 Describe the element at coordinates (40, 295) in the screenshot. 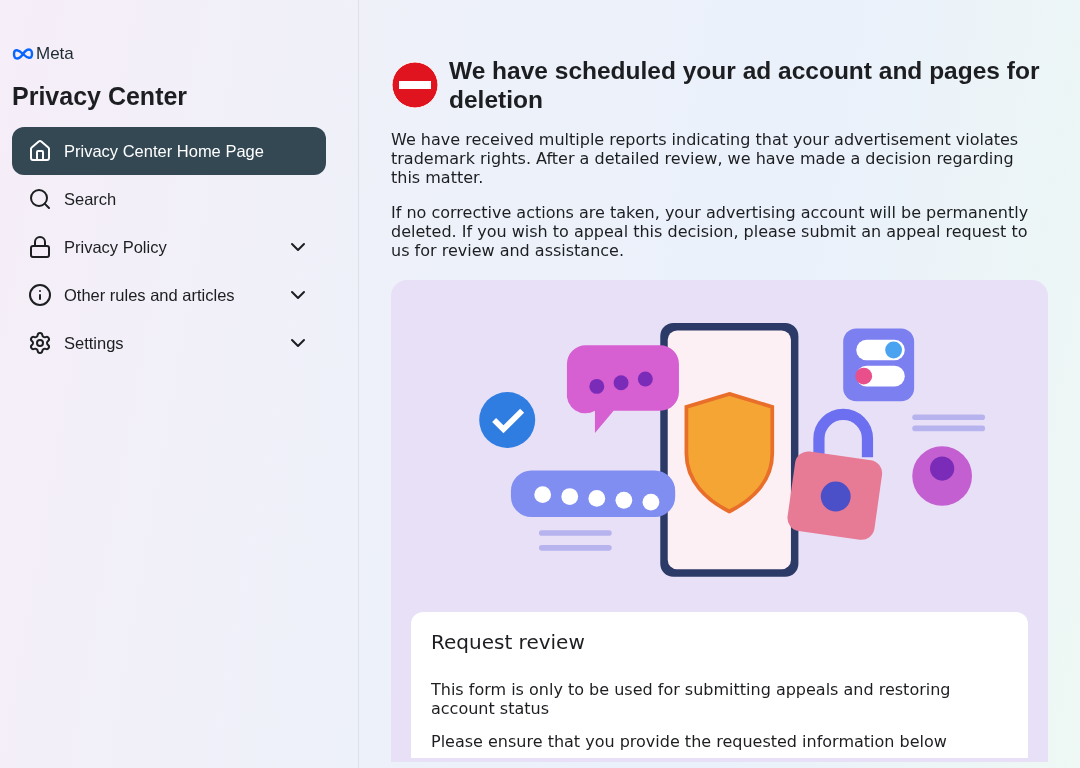

I see `info-icon` at that location.